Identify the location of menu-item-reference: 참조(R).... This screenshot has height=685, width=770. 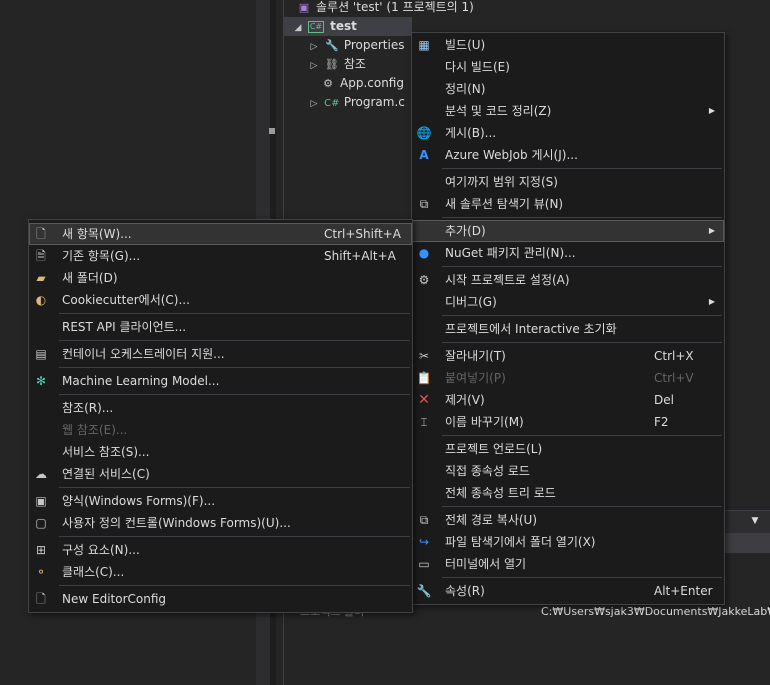
(220, 408).